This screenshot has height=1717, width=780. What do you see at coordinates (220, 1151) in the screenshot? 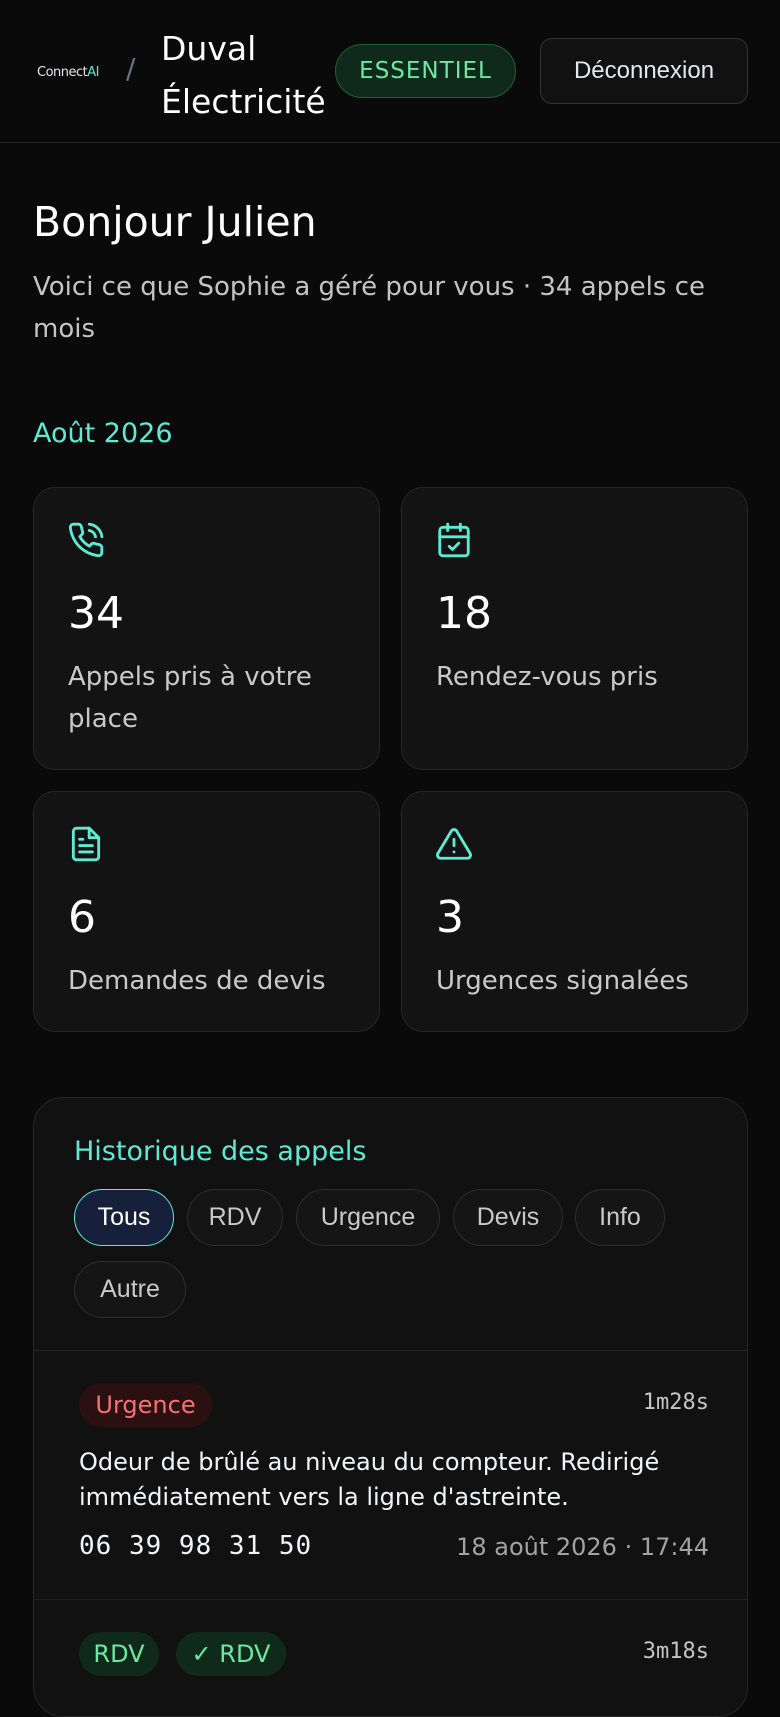
I see `call-history-title: Historique des appels` at bounding box center [220, 1151].